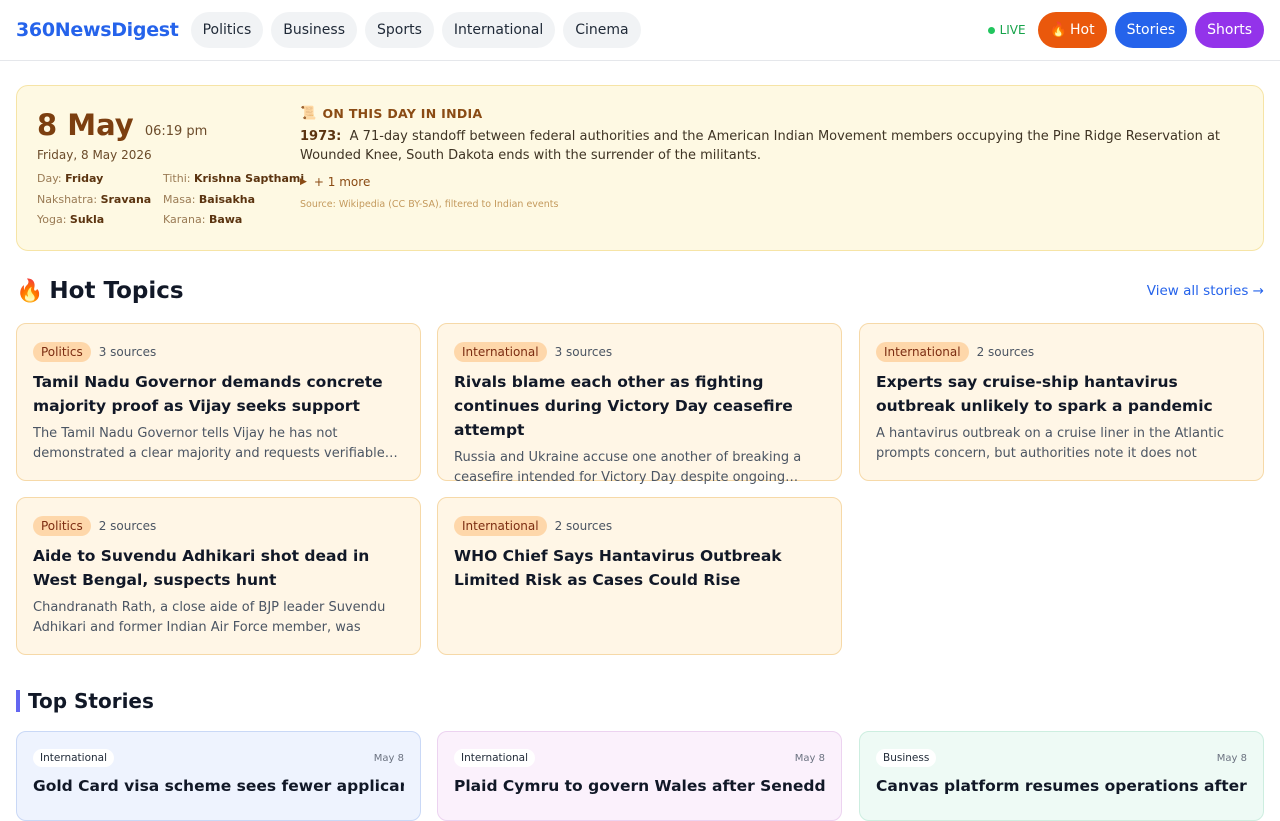  What do you see at coordinates (303, 182) in the screenshot?
I see `triangle-right-icon: ▶` at bounding box center [303, 182].